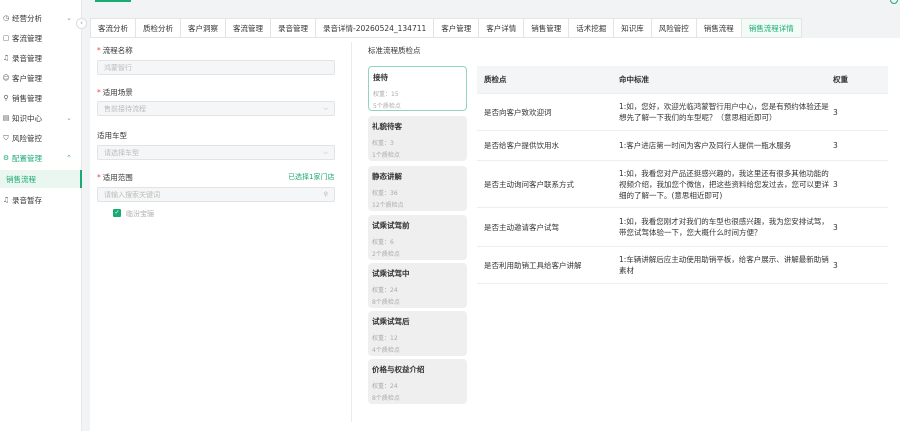 The height and width of the screenshot is (431, 900). Describe the element at coordinates (311, 177) in the screenshot. I see `selected-stores-link: 已选择1家门店` at that location.